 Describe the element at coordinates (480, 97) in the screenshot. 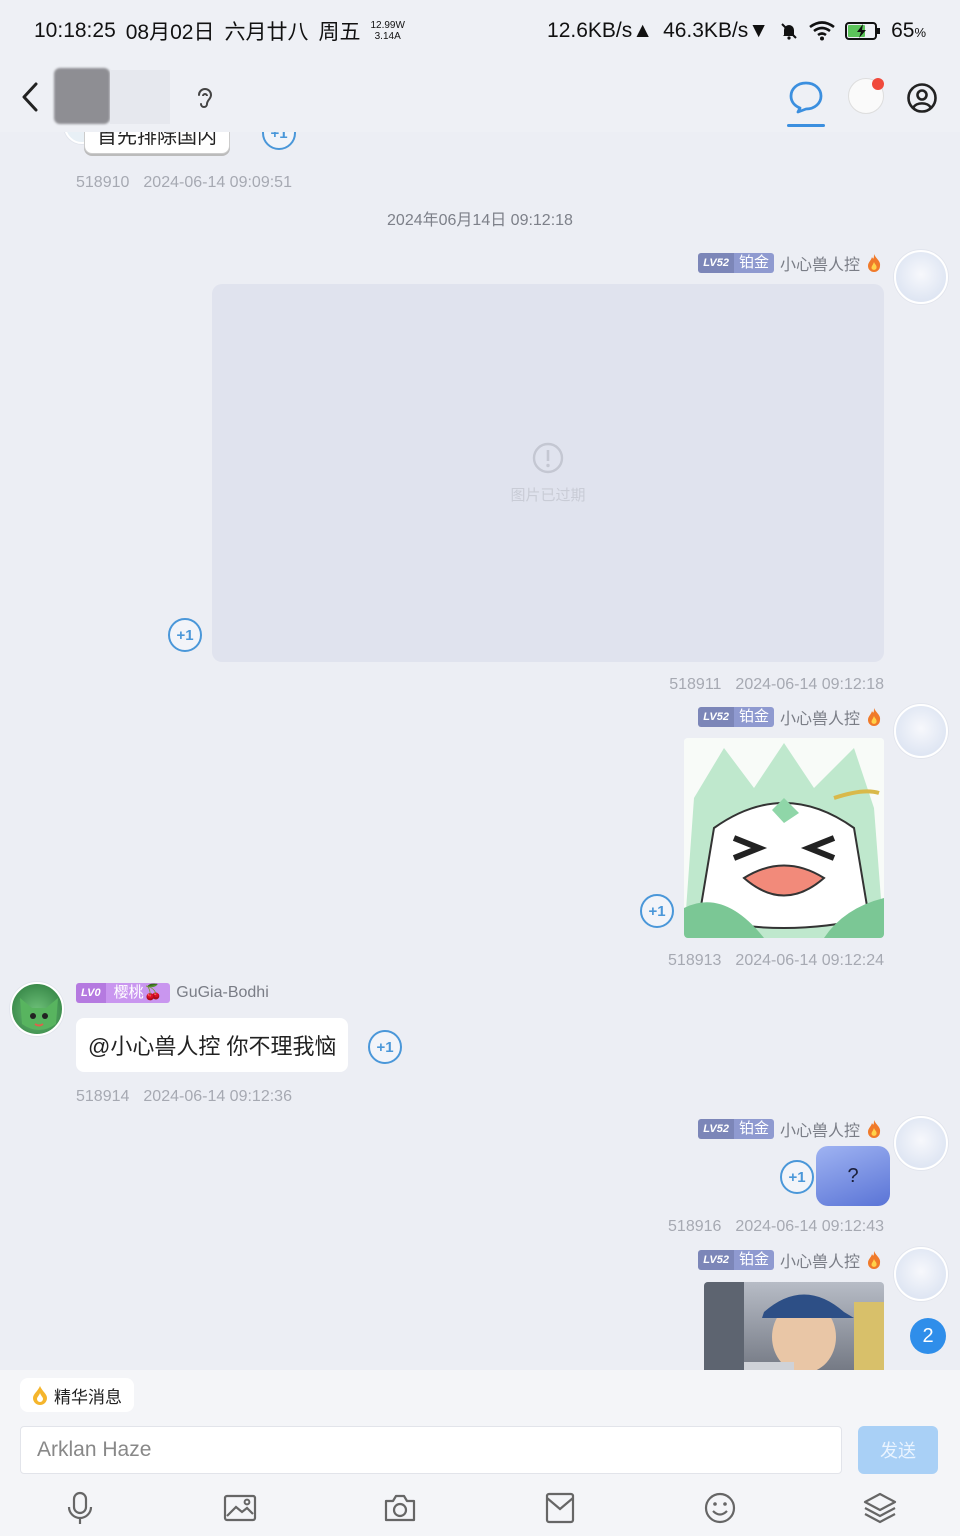

I see `chat-header` at that location.